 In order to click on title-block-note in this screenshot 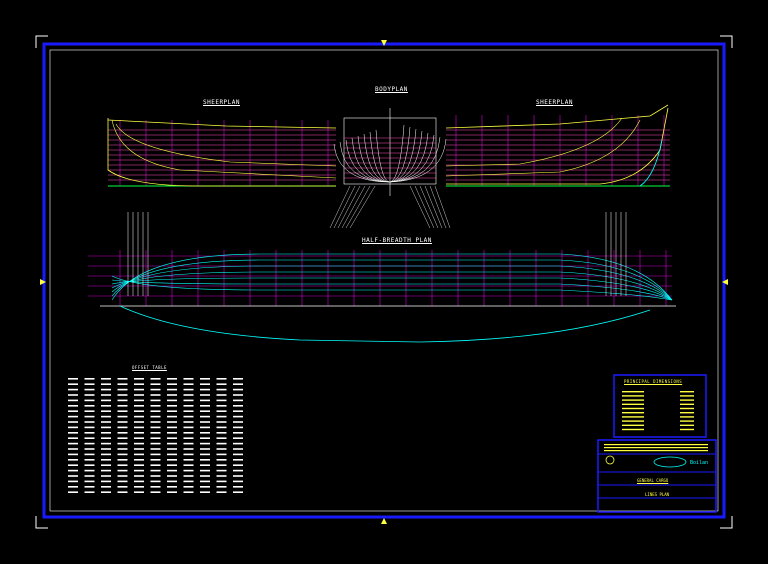, I will do `click(656, 448)`.